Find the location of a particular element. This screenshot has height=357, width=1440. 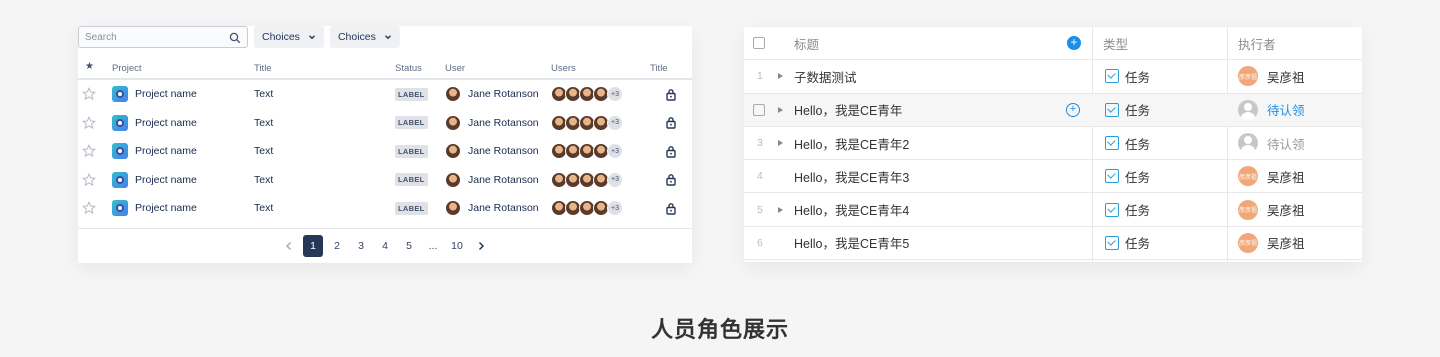

task-title: 子数据测试 is located at coordinates (825, 76).